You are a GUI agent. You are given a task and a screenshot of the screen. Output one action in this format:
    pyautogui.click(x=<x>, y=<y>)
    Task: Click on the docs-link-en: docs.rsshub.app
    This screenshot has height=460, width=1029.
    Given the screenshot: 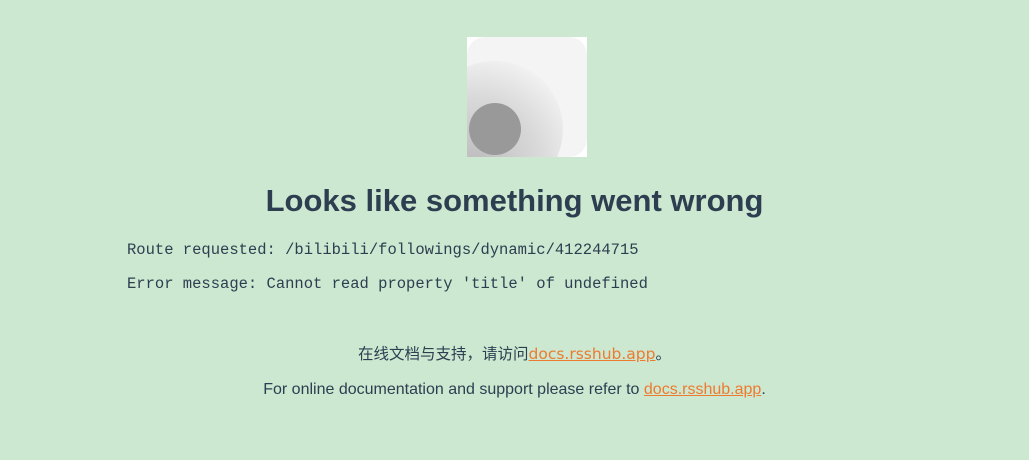 What is the action you would take?
    pyautogui.click(x=702, y=389)
    